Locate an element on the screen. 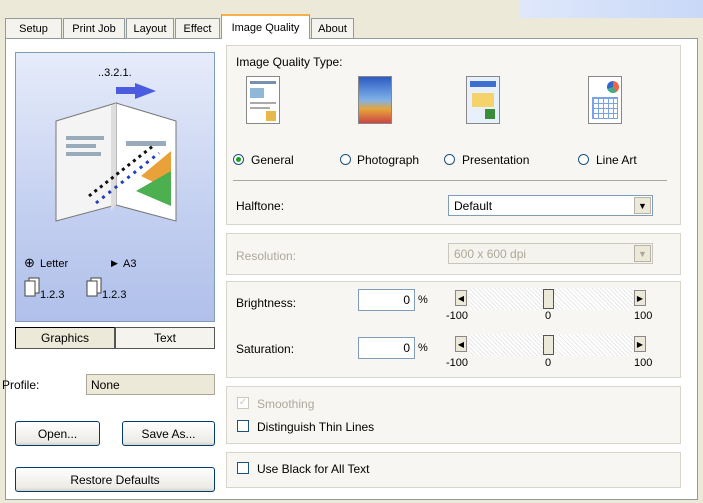 This screenshot has width=703, height=503. chevron-down-icon: ▼ is located at coordinates (642, 205).